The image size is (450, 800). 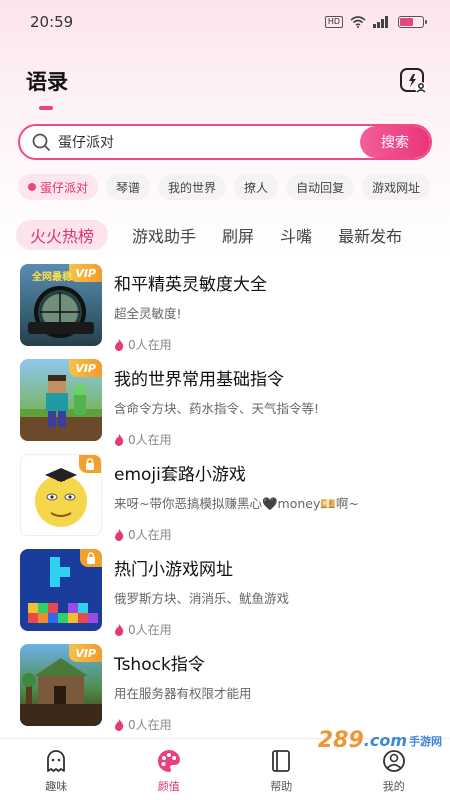 What do you see at coordinates (183, 693) in the screenshot?
I see `item-description: 用在服务器有权限才能用` at bounding box center [183, 693].